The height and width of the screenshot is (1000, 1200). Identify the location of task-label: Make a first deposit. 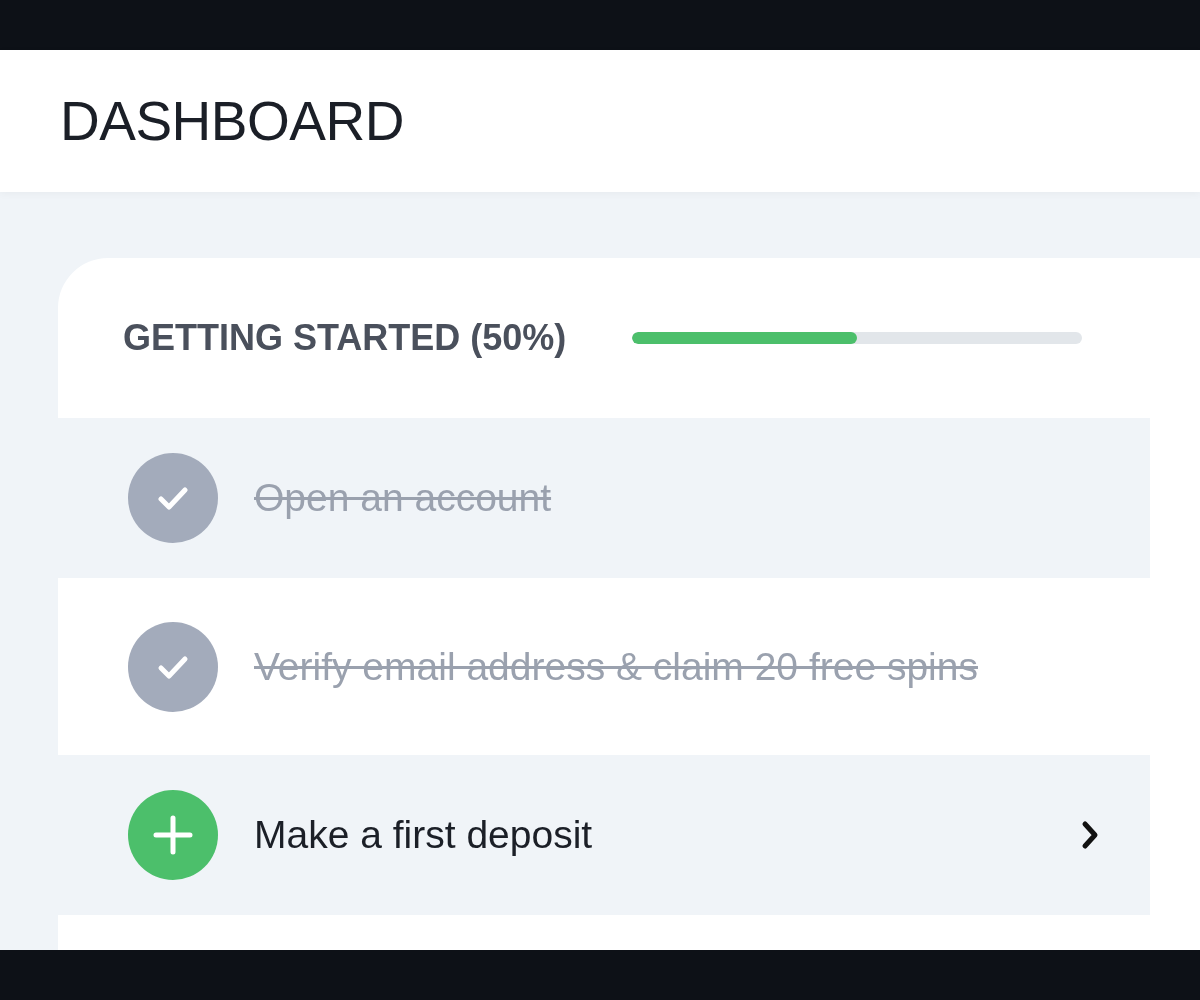
(423, 835).